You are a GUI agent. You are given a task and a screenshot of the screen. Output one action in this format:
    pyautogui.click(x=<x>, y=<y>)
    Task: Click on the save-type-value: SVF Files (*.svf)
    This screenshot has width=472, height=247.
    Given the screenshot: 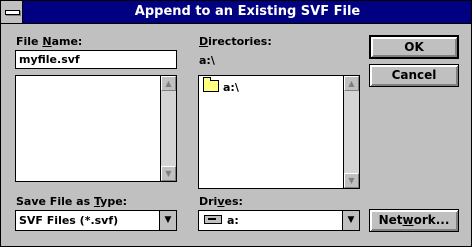 What is the action you would take?
    pyautogui.click(x=69, y=220)
    